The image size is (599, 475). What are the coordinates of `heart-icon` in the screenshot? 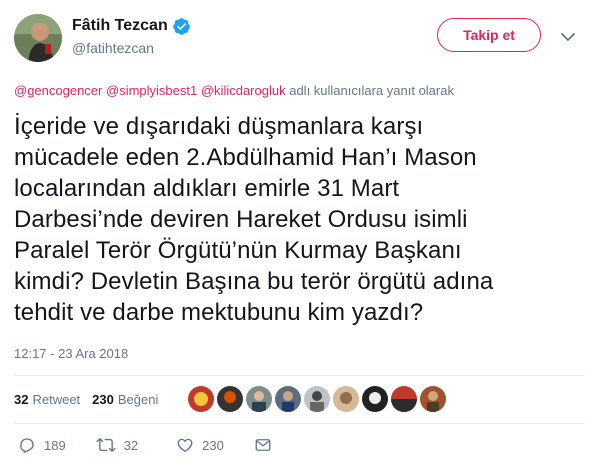 It's located at (185, 445).